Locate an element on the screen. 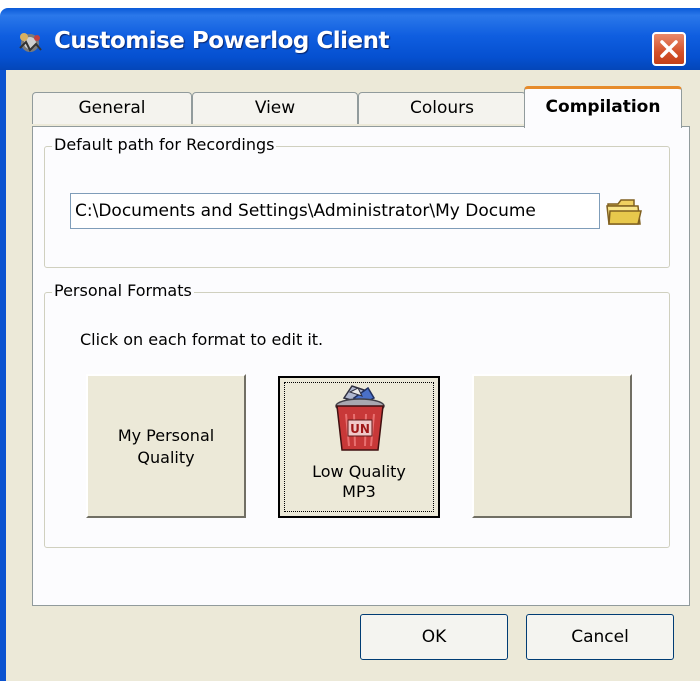 The image size is (700, 681). svg-text: UN is located at coordinates (360, 429).